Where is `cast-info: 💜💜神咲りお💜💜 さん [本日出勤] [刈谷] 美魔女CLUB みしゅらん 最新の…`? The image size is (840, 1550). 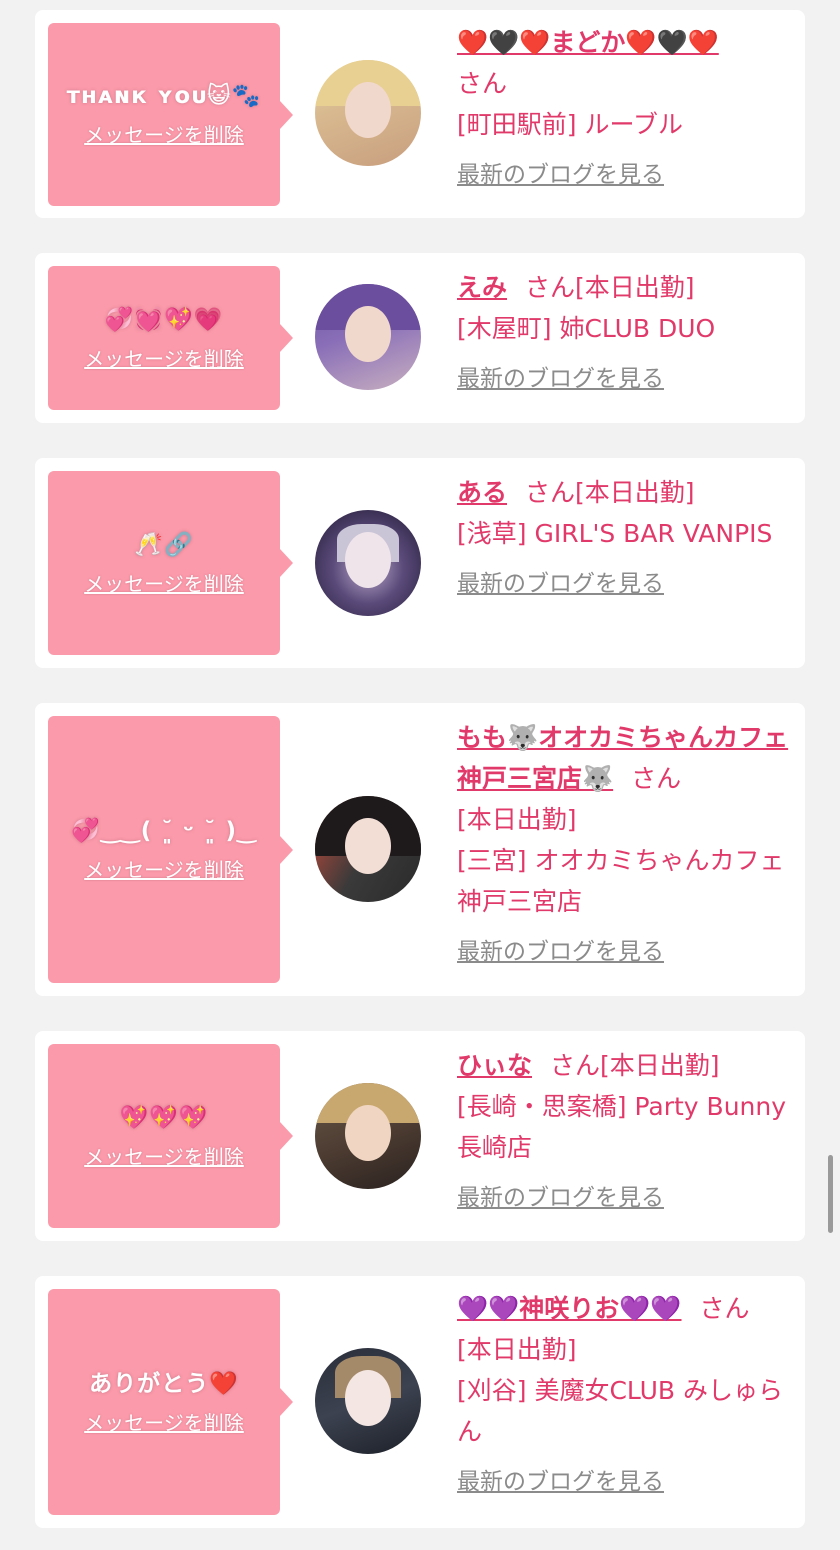
cast-info: 💜💜神咲りお💜💜 さん [本日出勤] [刈谷] 美魔女CLUB みしゅらん 最新の… is located at coordinates (625, 1395).